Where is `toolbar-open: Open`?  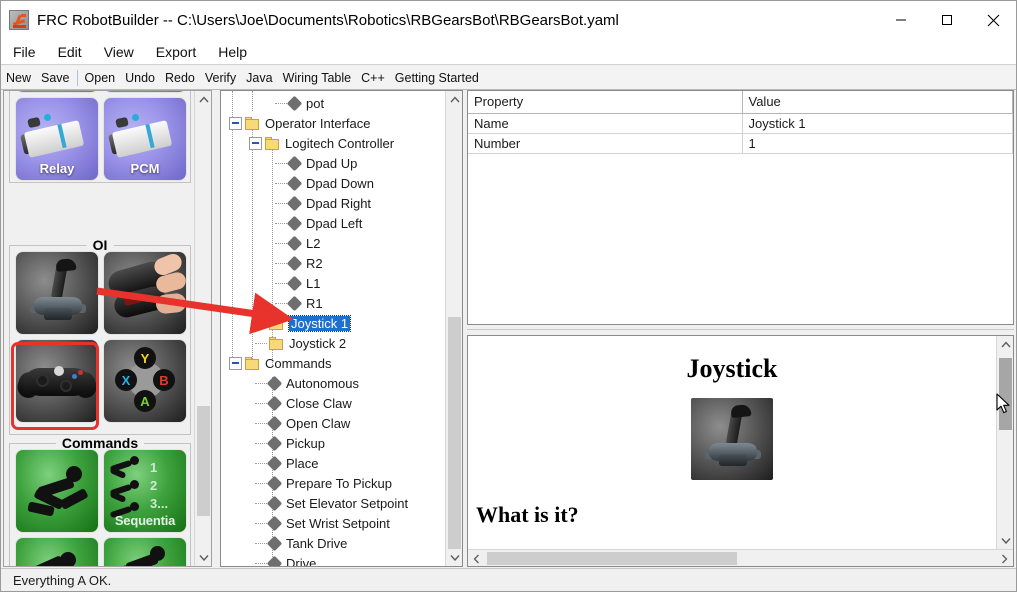 toolbar-open: Open is located at coordinates (100, 78).